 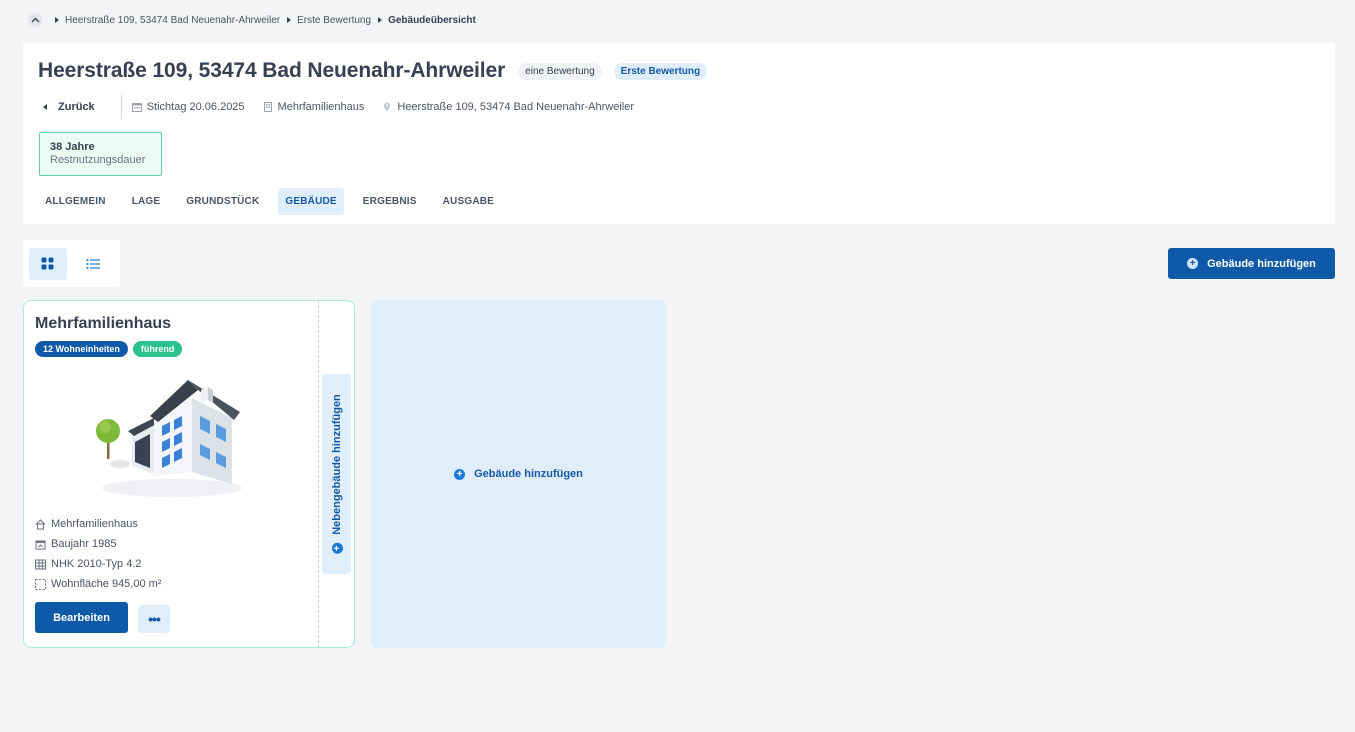 What do you see at coordinates (40, 544) in the screenshot?
I see `calendar-house-icon` at bounding box center [40, 544].